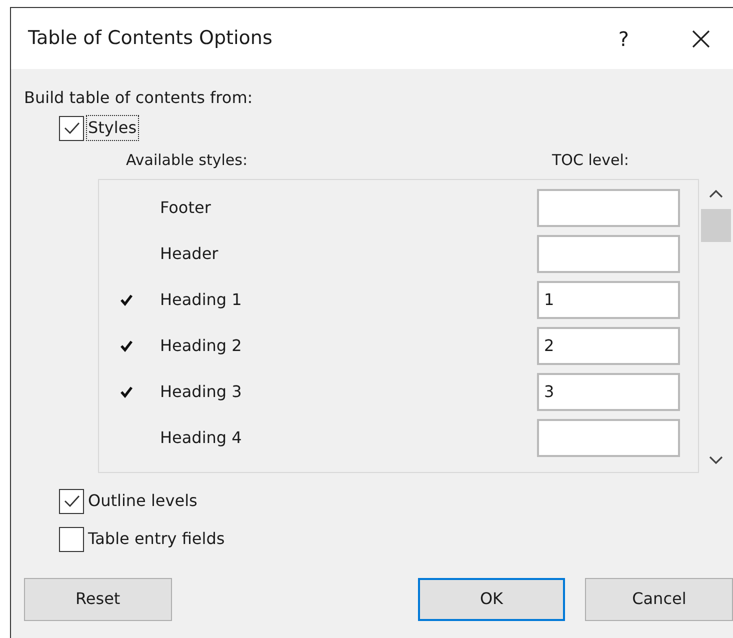 This screenshot has width=733, height=638. I want to click on checkbox-label: Styles, so click(112, 128).